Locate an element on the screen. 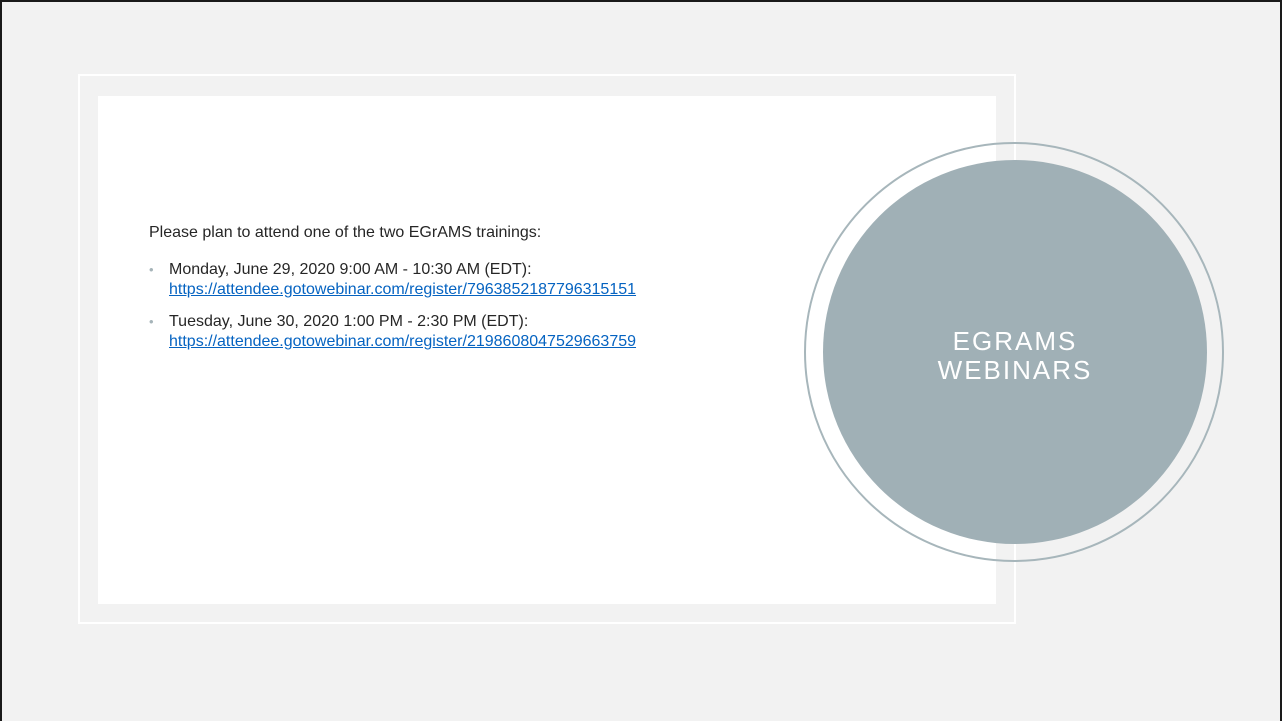 Image resolution: width=1284 pixels, height=722 pixels. slide-title: EGRAMS WEBINARS is located at coordinates (1015, 356).